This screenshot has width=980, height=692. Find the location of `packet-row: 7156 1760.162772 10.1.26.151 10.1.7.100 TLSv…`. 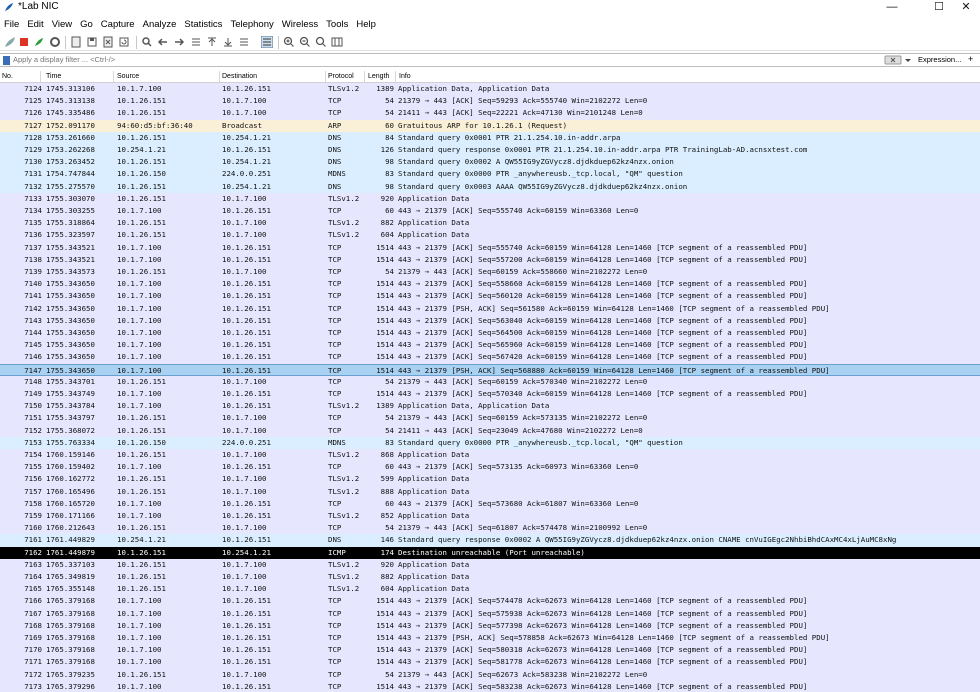

packet-row: 7156 1760.162772 10.1.26.151 10.1.7.100 TLSv… is located at coordinates (490, 479).